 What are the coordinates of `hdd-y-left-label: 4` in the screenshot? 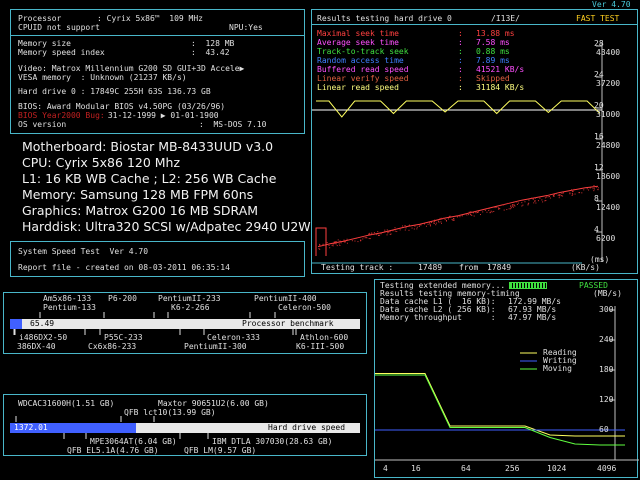 It's located at (596, 230).